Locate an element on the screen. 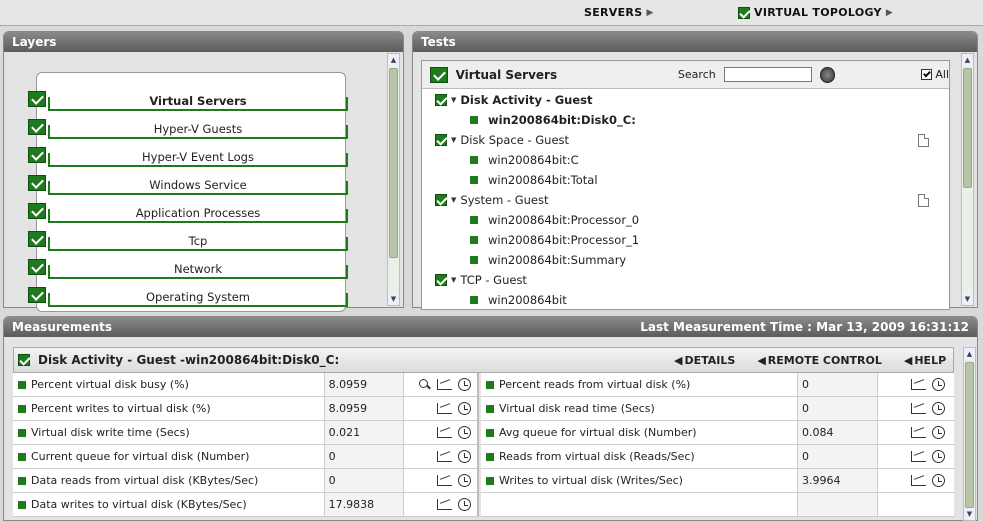  details-link: ◀ DETAILS is located at coordinates (704, 360).